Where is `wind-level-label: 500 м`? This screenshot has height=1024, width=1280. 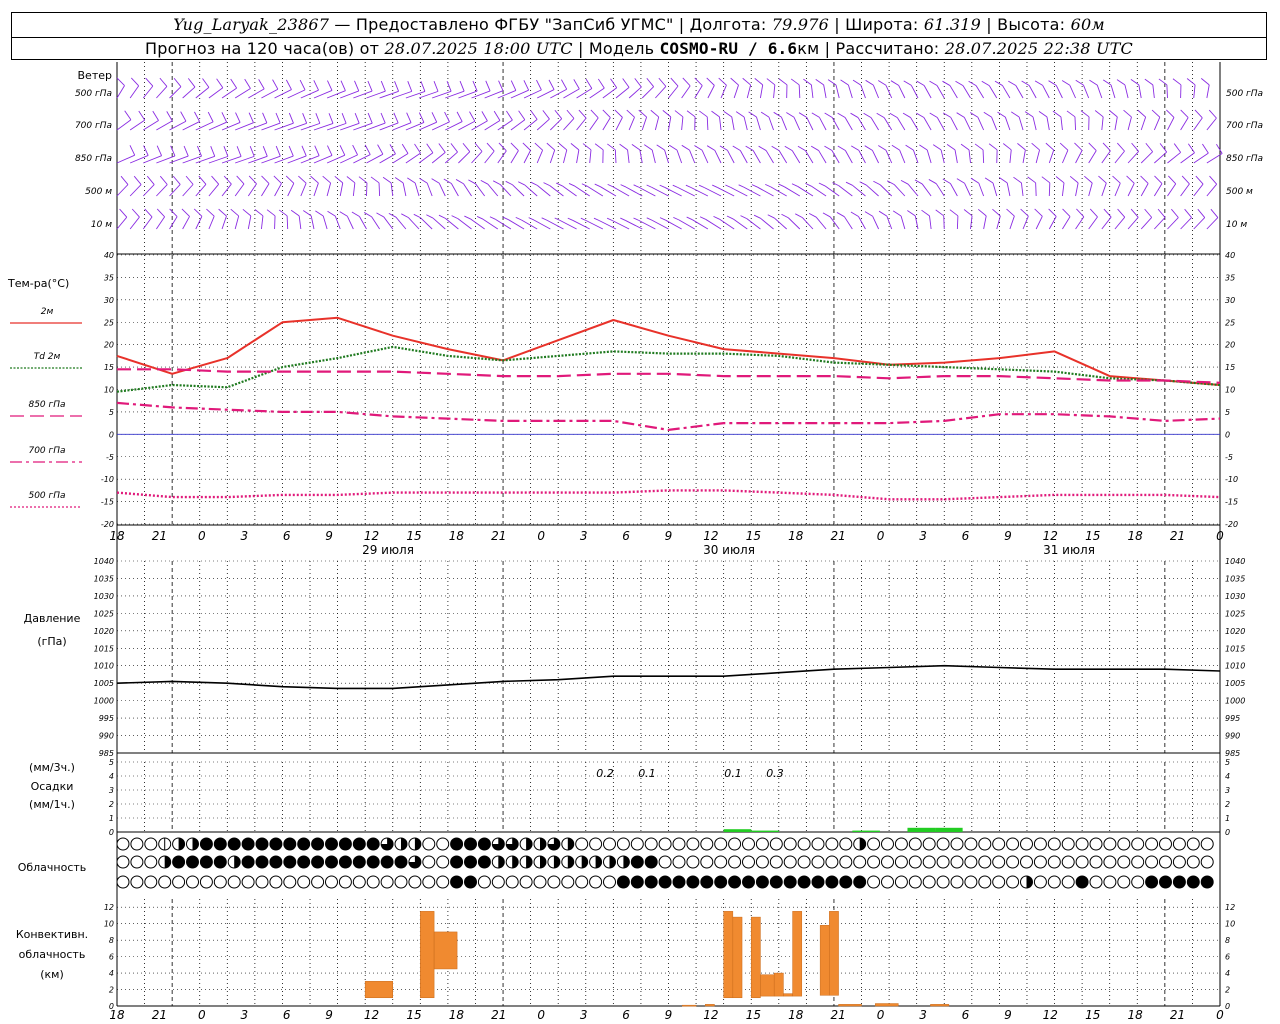 wind-level-label: 500 м is located at coordinates (98, 192).